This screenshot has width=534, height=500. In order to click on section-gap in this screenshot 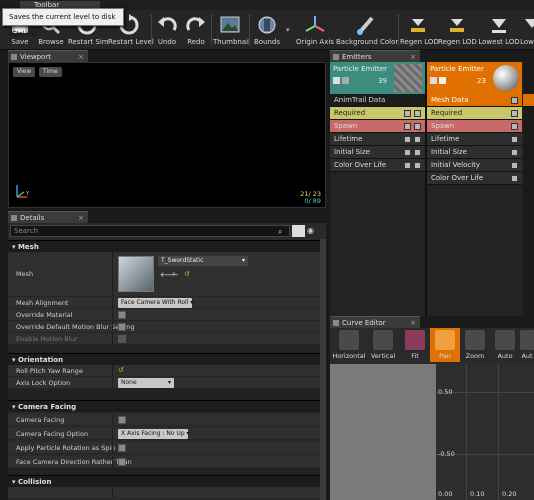, I will do `click(164, 394)`.